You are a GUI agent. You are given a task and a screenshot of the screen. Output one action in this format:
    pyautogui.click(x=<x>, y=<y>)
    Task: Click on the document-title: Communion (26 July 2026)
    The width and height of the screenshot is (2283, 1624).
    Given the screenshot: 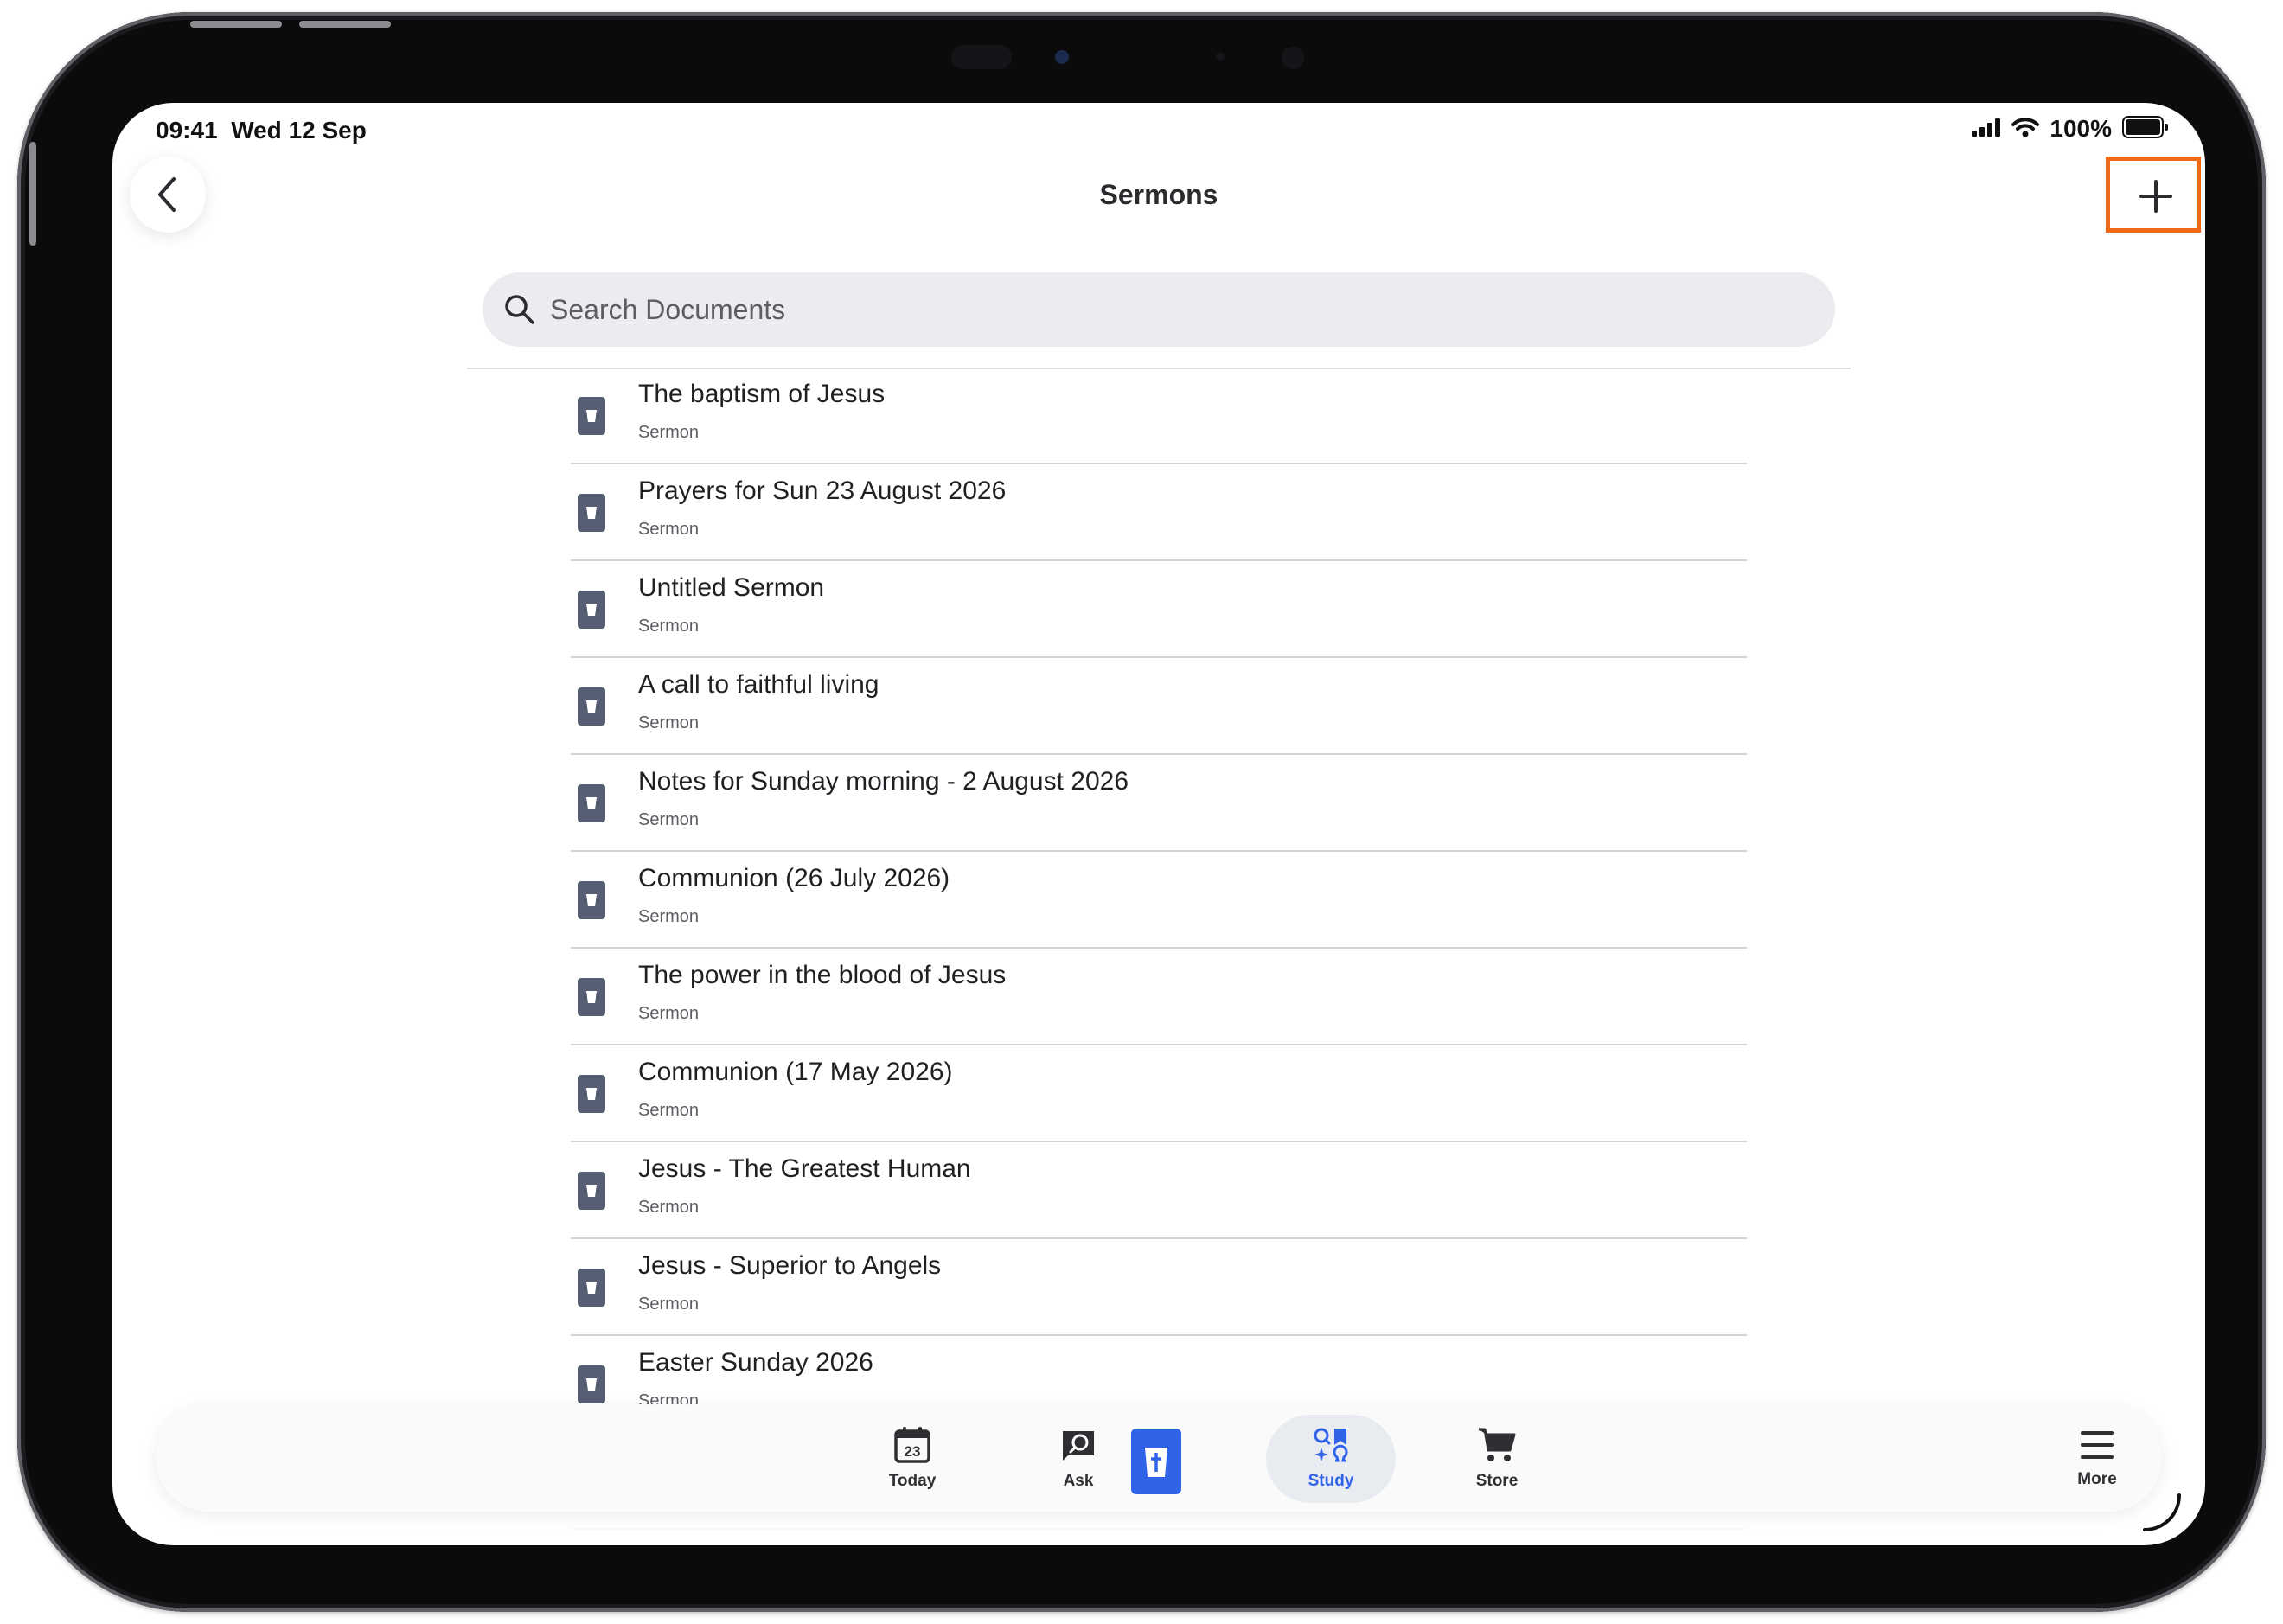 What is the action you would take?
    pyautogui.click(x=794, y=878)
    